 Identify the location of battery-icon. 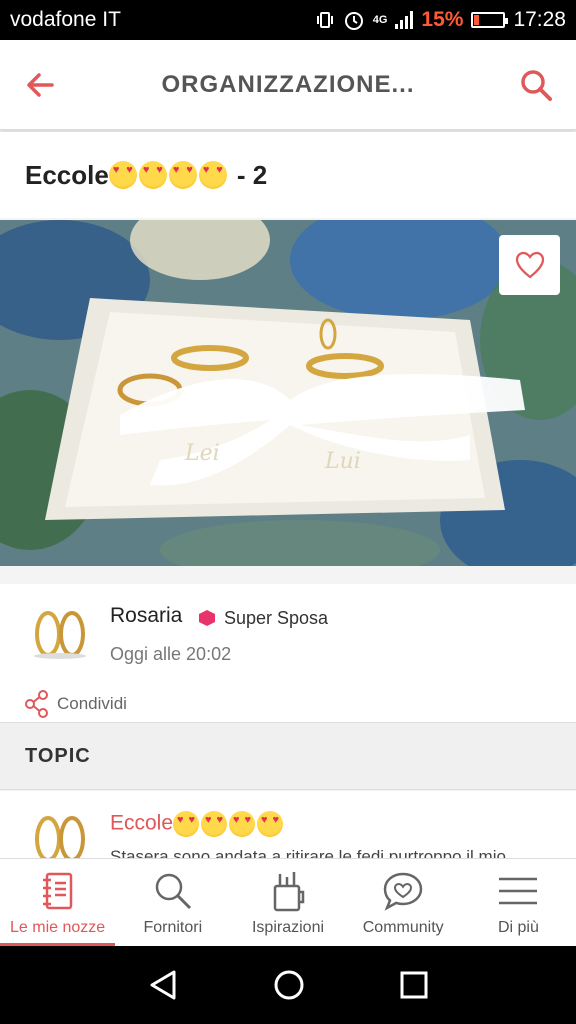
(490, 20).